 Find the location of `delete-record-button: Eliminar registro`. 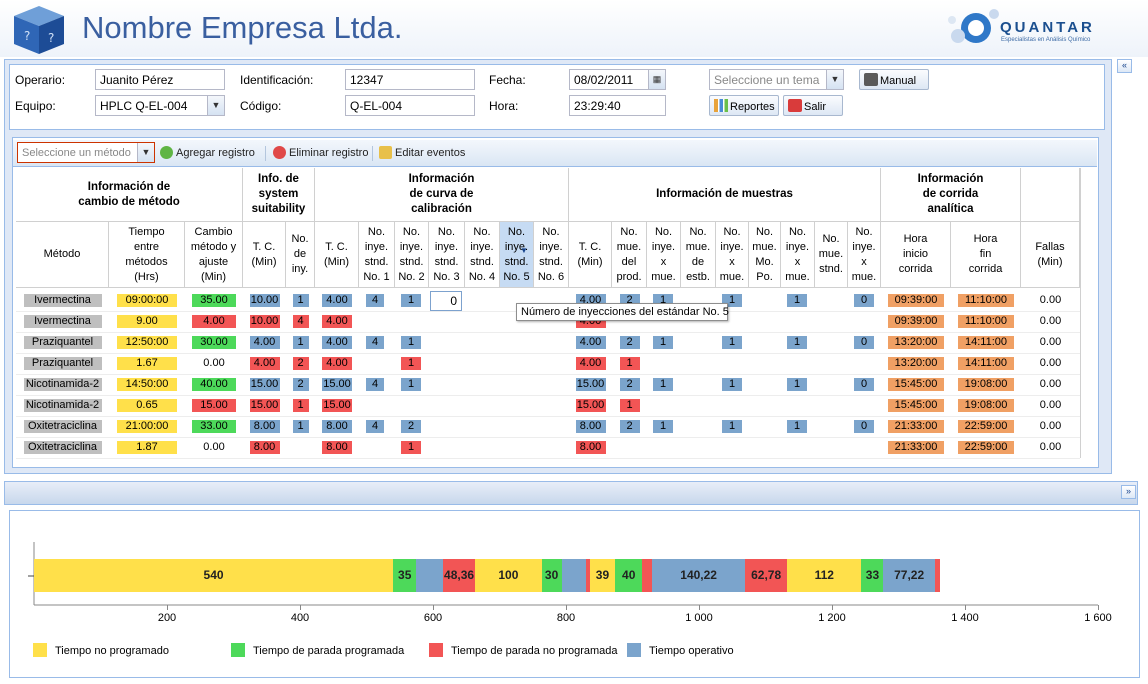

delete-record-button: Eliminar registro is located at coordinates (320, 152).